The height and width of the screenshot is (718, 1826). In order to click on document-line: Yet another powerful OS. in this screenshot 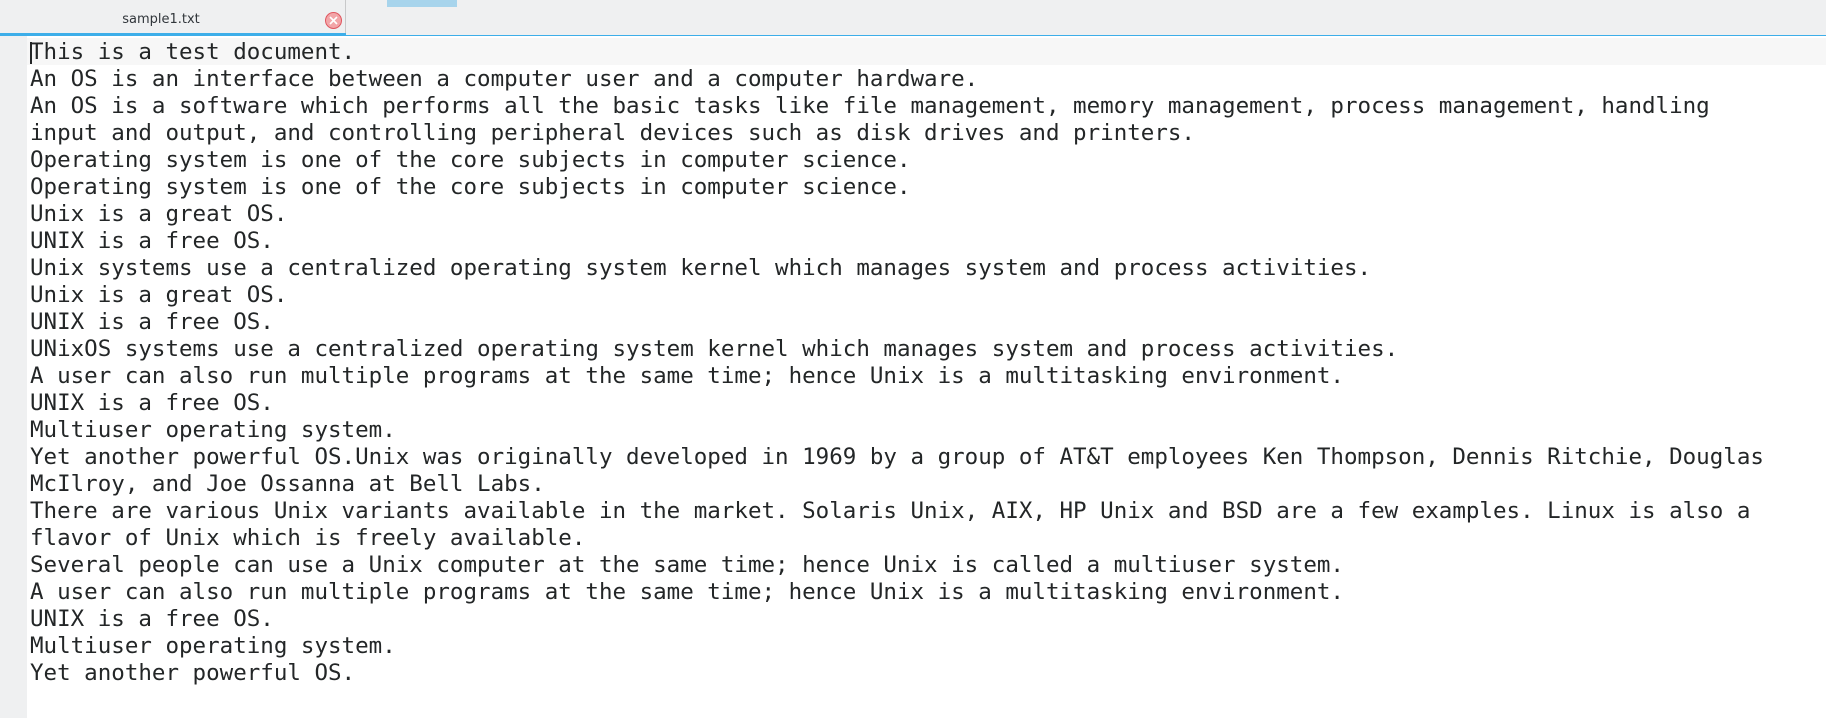, I will do `click(925, 673)`.